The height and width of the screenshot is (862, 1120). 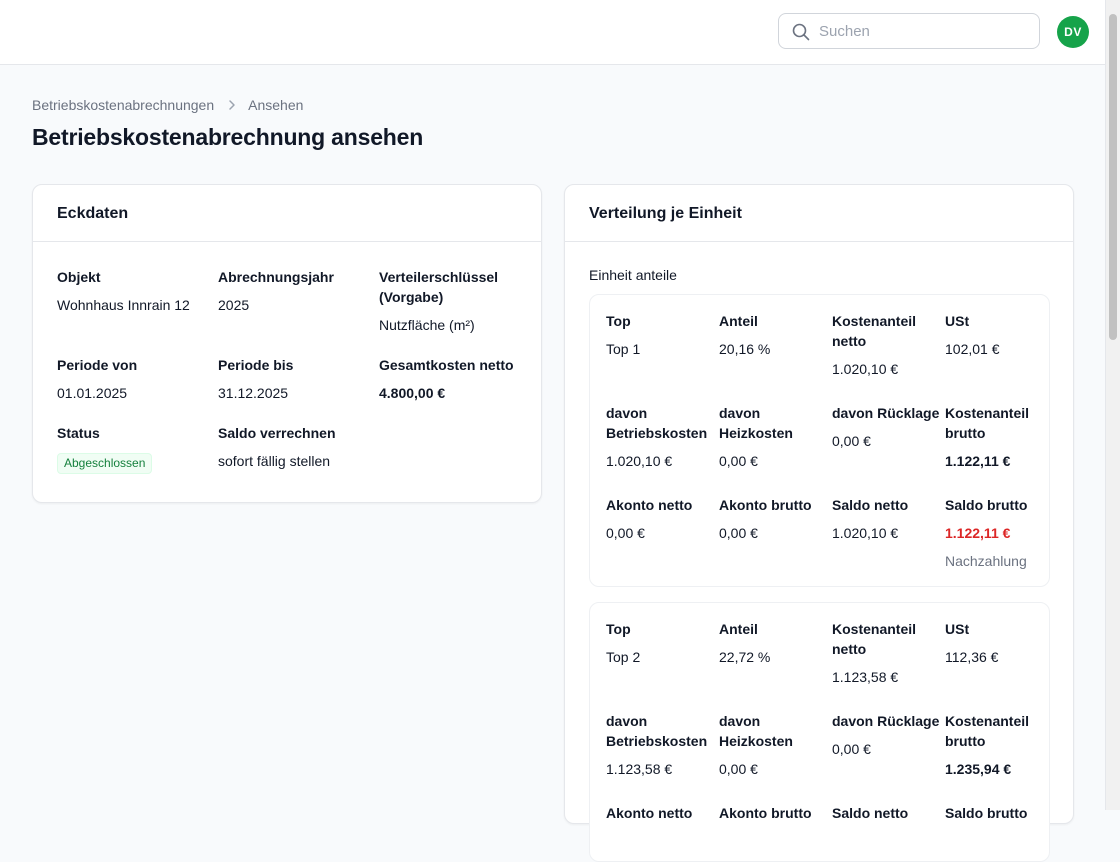 I want to click on breadcrumb-link-betriebskostenabrechnungen: Betriebskostenabrechnungen, so click(x=123, y=105).